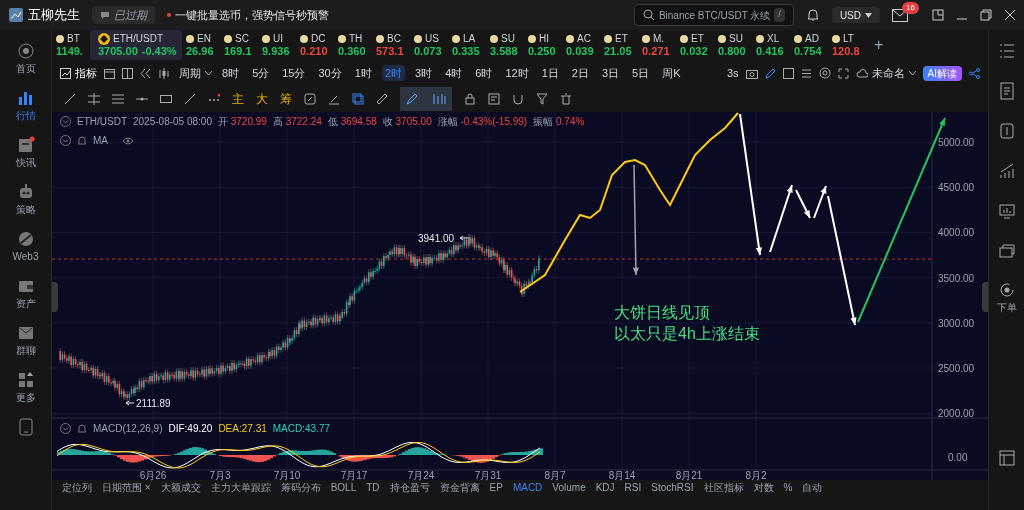 The image size is (1024, 510). I want to click on layout-icon, so click(1006, 458).